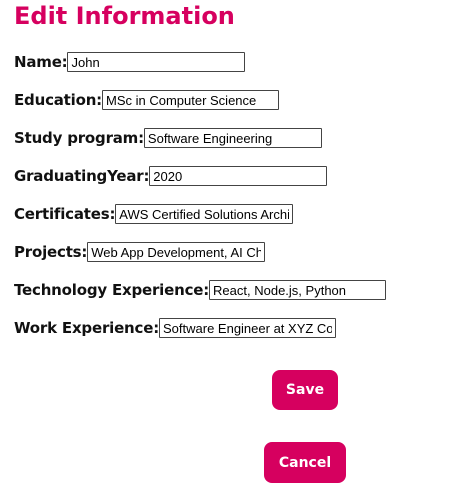 This screenshot has width=450, height=503. I want to click on study-program-input, so click(232, 138).